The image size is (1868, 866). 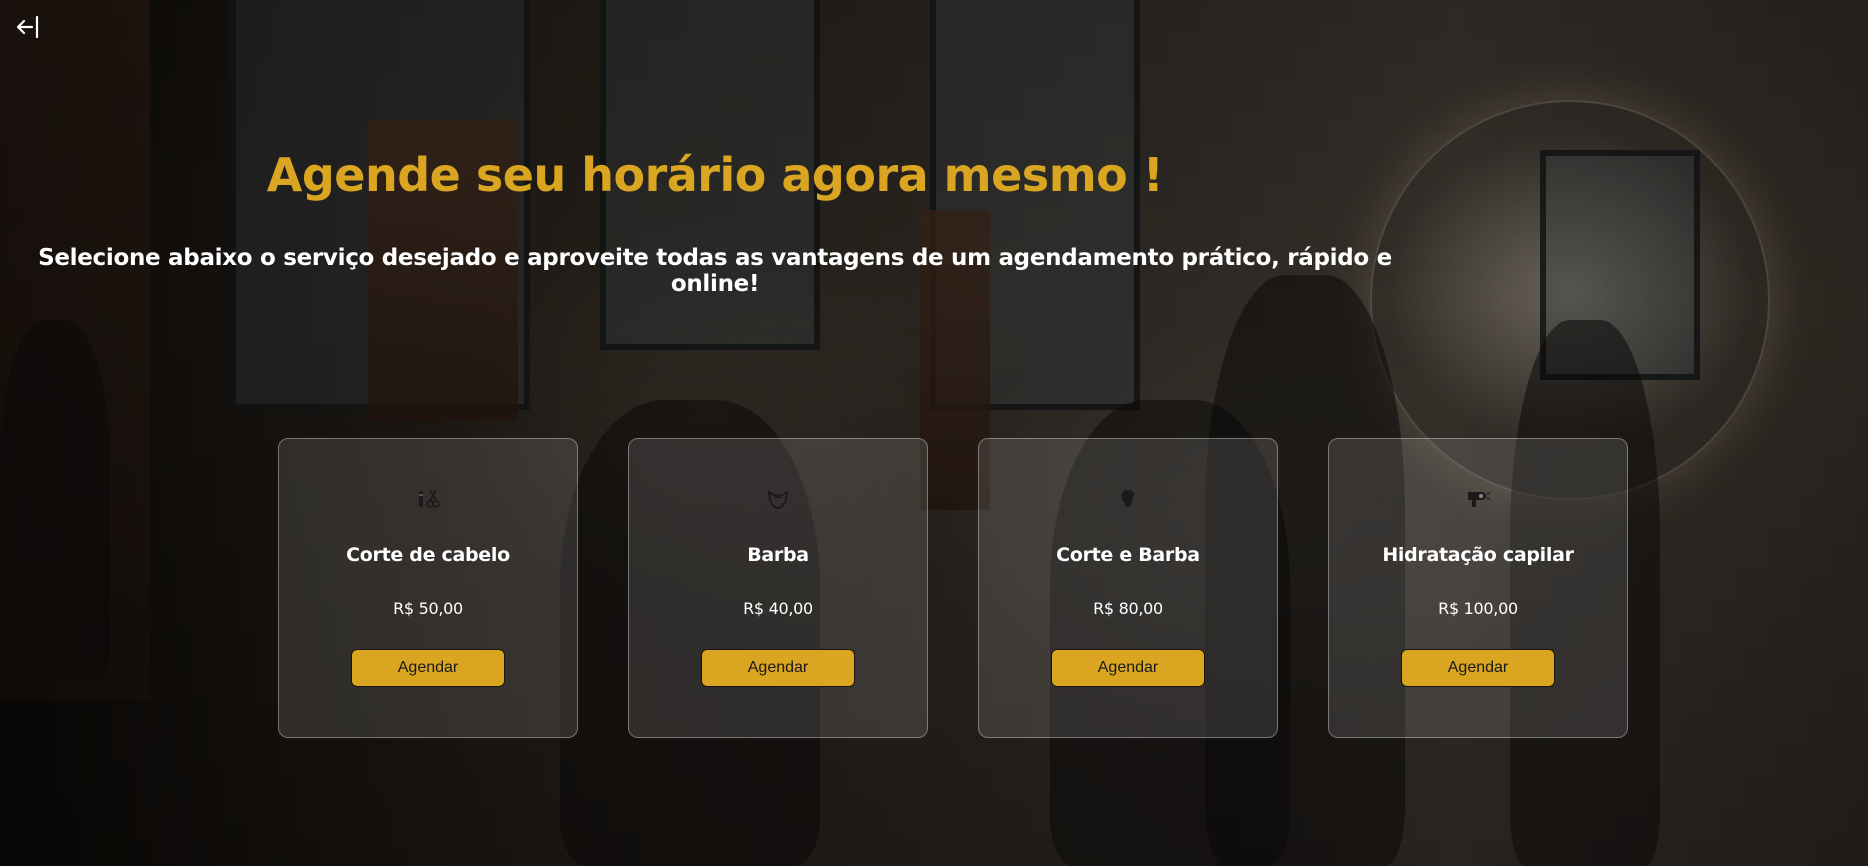 What do you see at coordinates (1128, 498) in the screenshot?
I see `hair-beard-profile-icon` at bounding box center [1128, 498].